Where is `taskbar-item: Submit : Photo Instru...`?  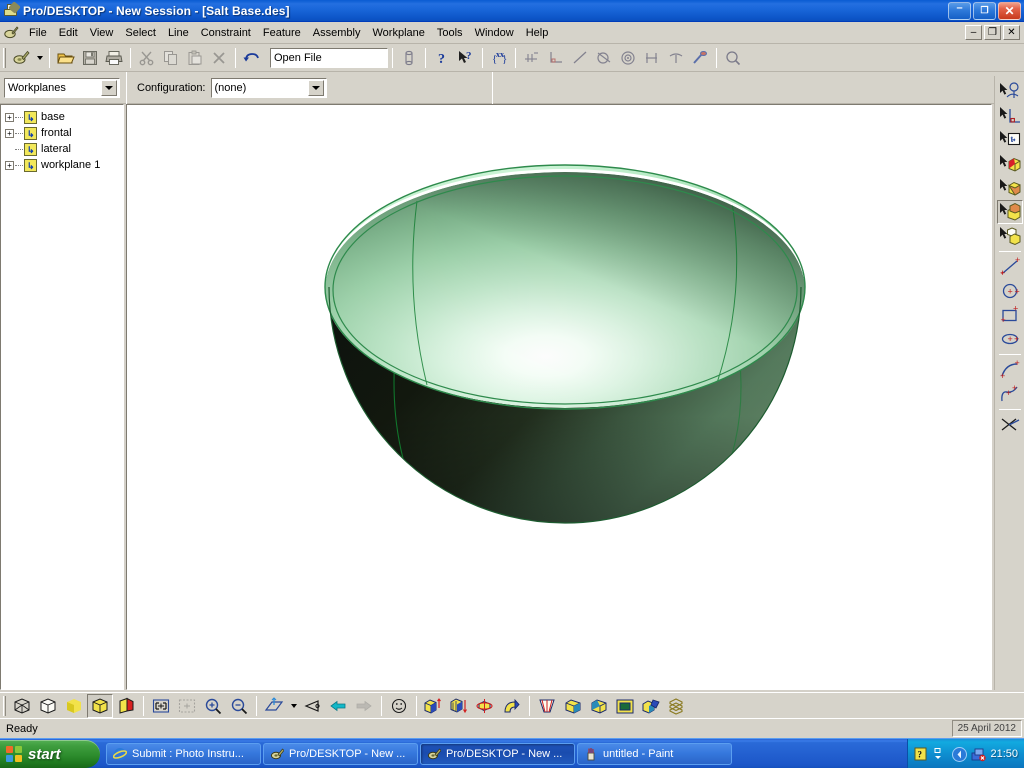
taskbar-item: Submit : Photo Instru... is located at coordinates (183, 753).